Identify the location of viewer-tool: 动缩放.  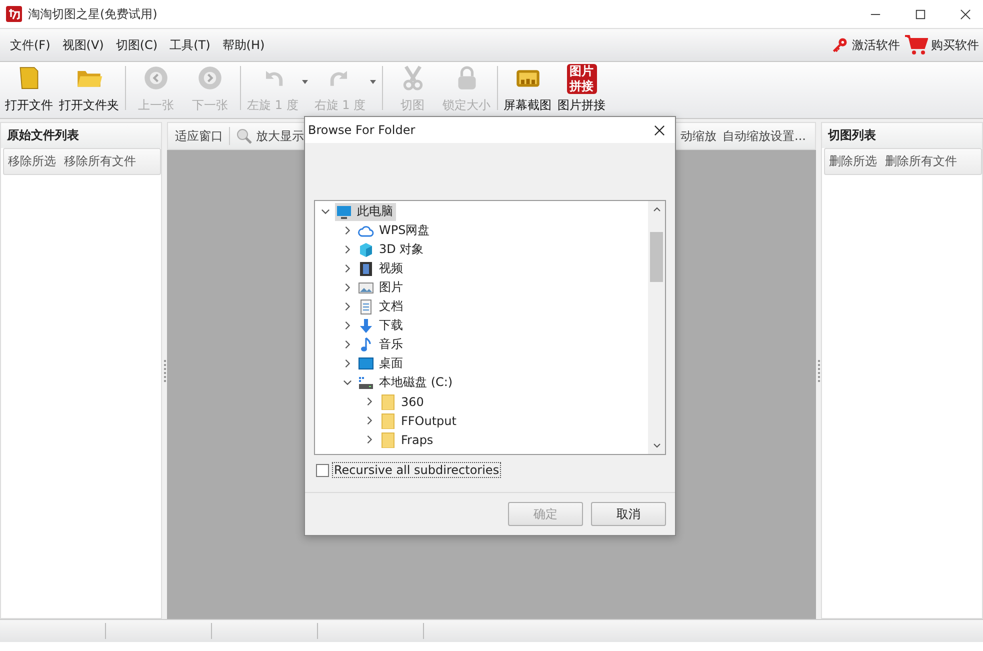
(699, 136).